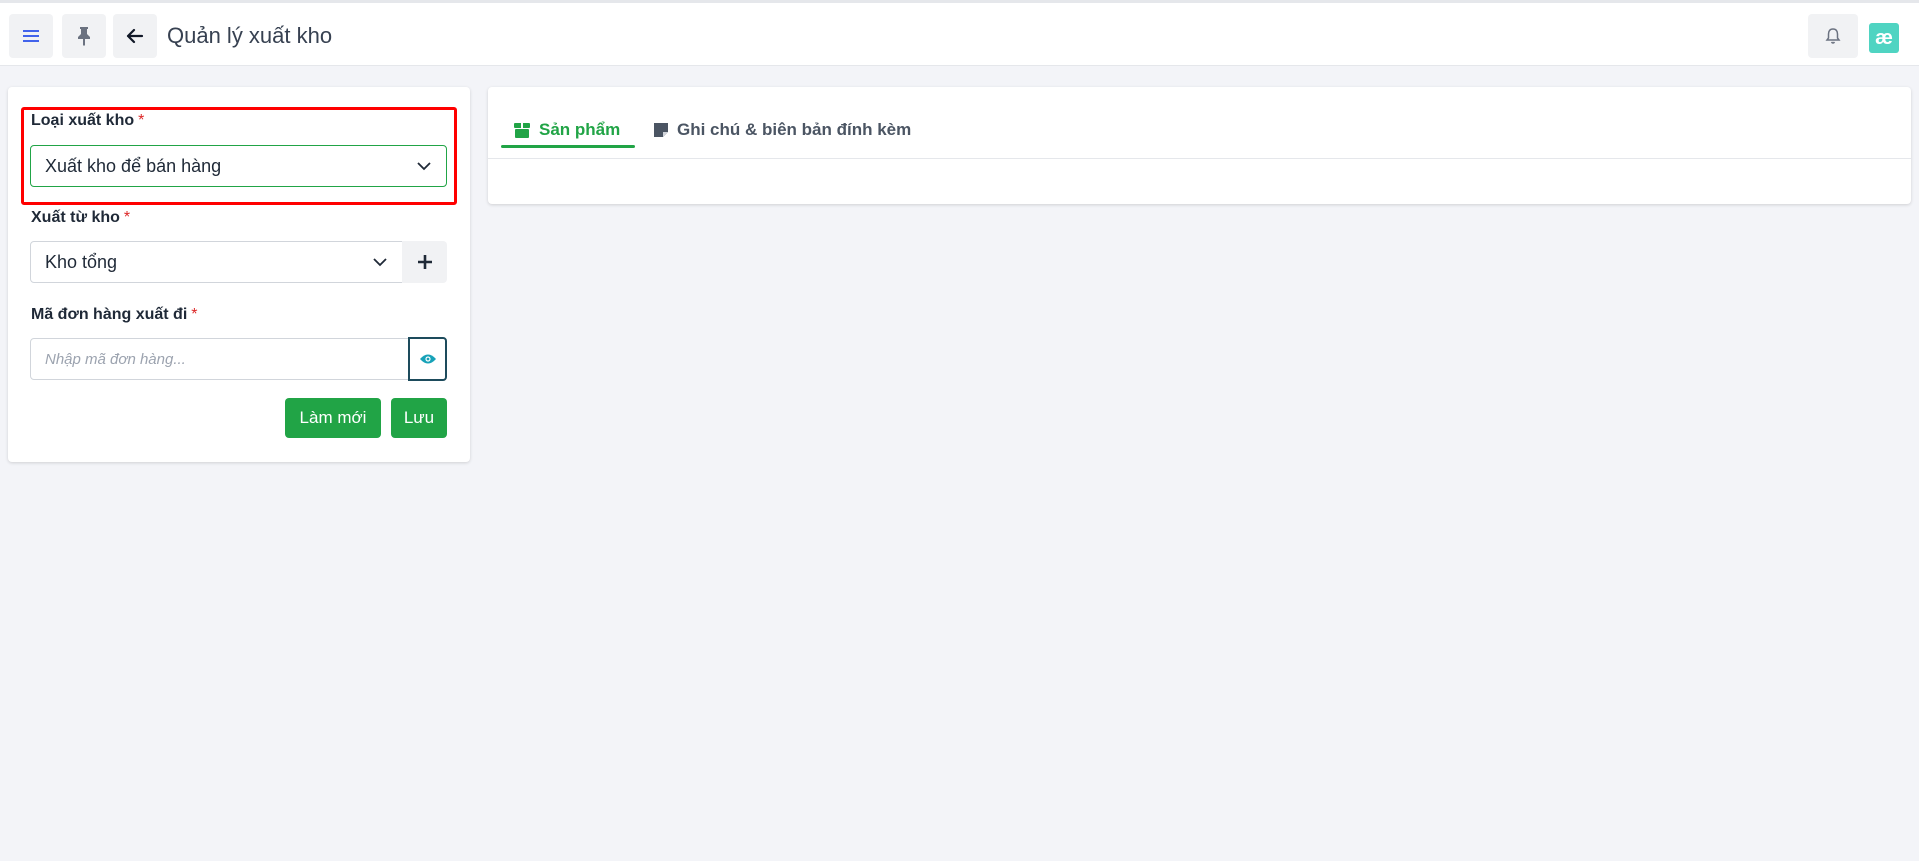 Image resolution: width=1919 pixels, height=861 pixels. Describe the element at coordinates (114, 314) in the screenshot. I see `order-code-label: Mã đơn hàng xuất đi *` at that location.